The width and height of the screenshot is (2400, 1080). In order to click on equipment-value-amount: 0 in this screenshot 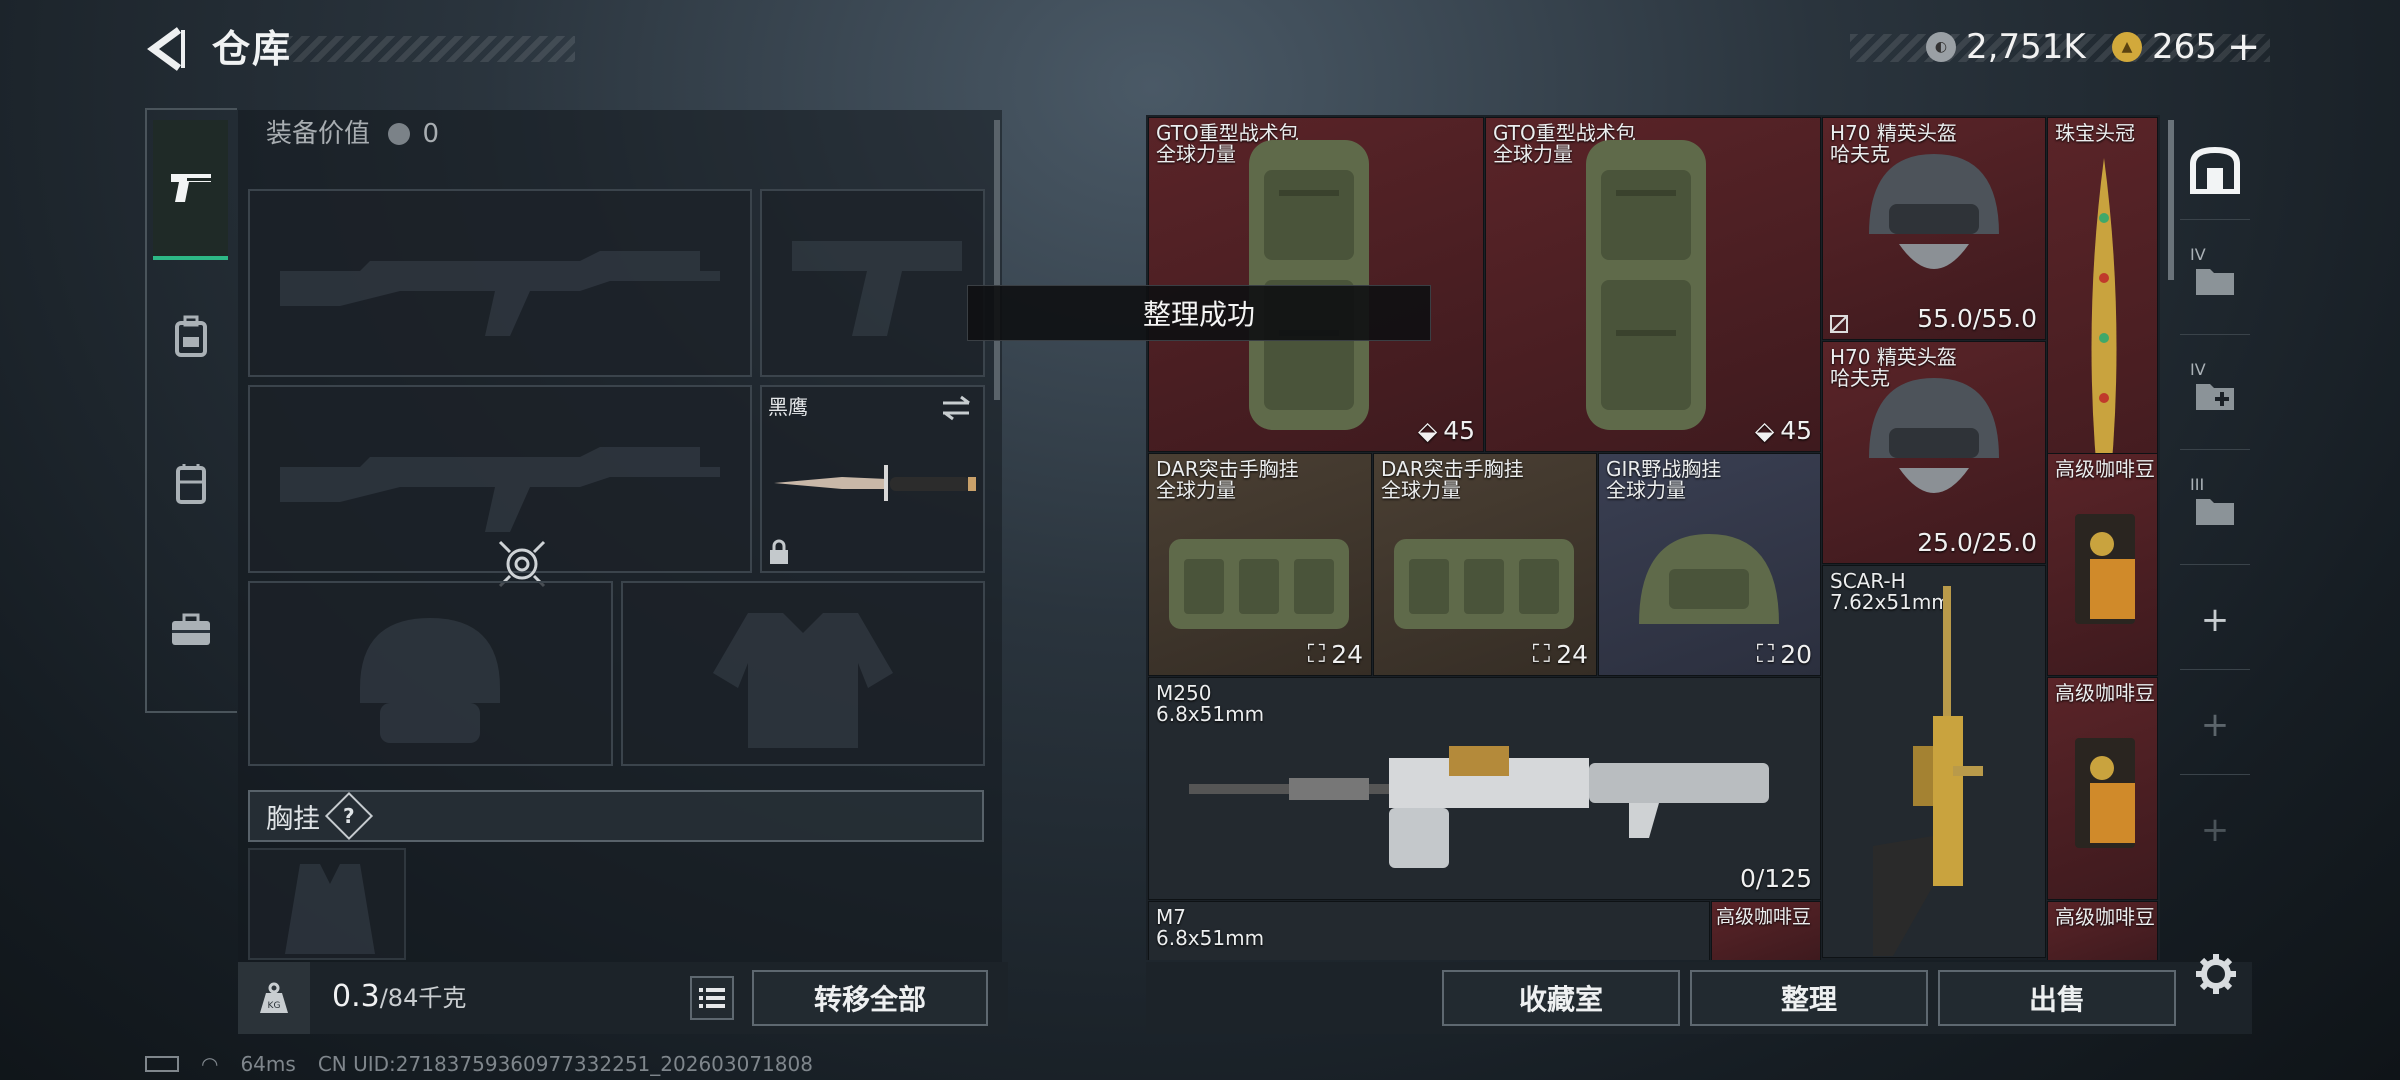, I will do `click(431, 134)`.